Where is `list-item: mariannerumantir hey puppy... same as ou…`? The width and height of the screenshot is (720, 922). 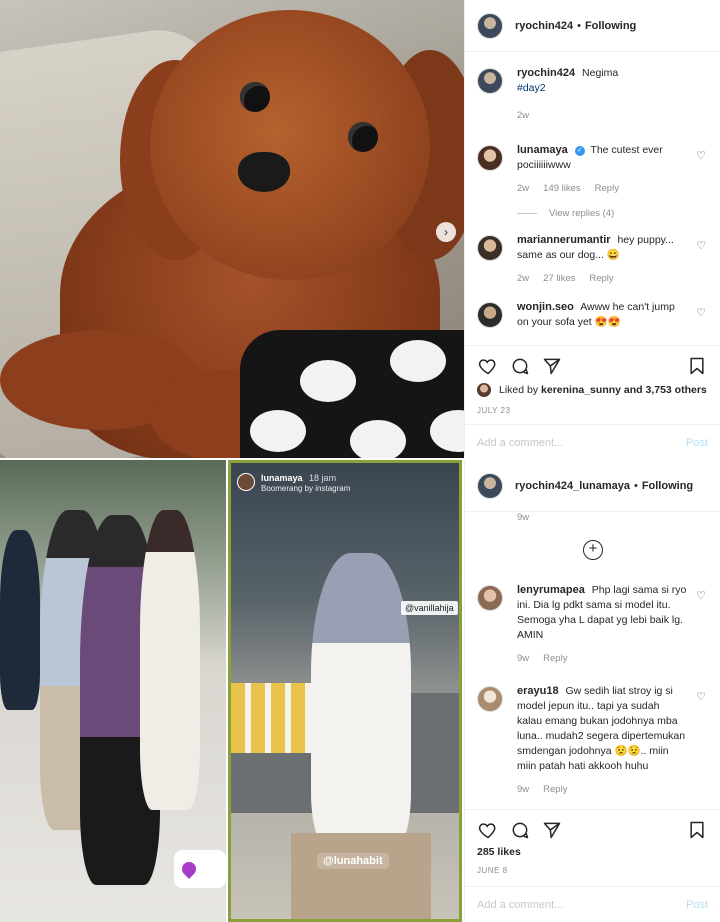 list-item: mariannerumantir hey puppy... same as ou… is located at coordinates (592, 259).